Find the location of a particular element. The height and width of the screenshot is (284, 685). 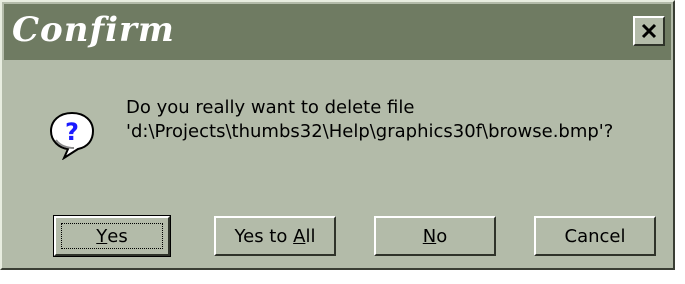

no-button-mnemonic: N is located at coordinates (429, 236).